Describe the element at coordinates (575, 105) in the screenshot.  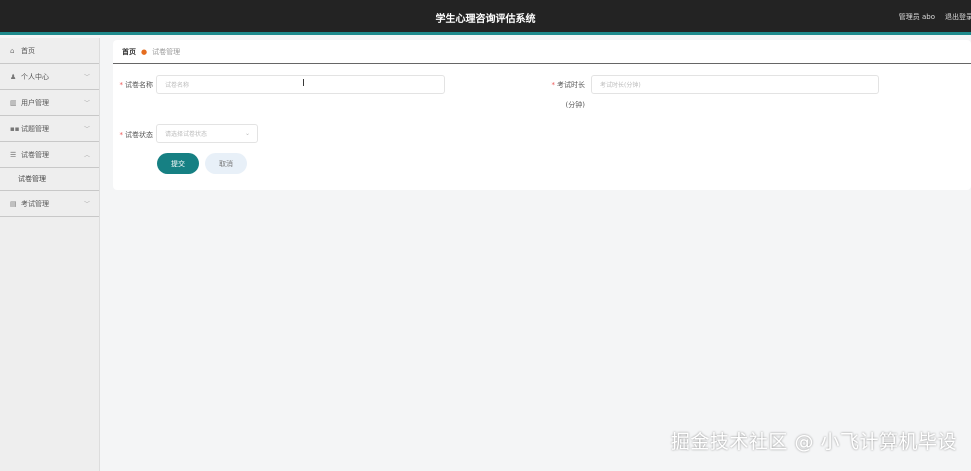
I see `duration-unit-label: (分钟)` at that location.